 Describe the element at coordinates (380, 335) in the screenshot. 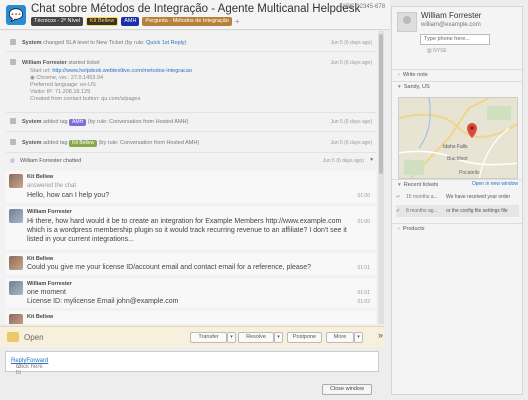

I see `collapse-sidebar-icon: »` at that location.